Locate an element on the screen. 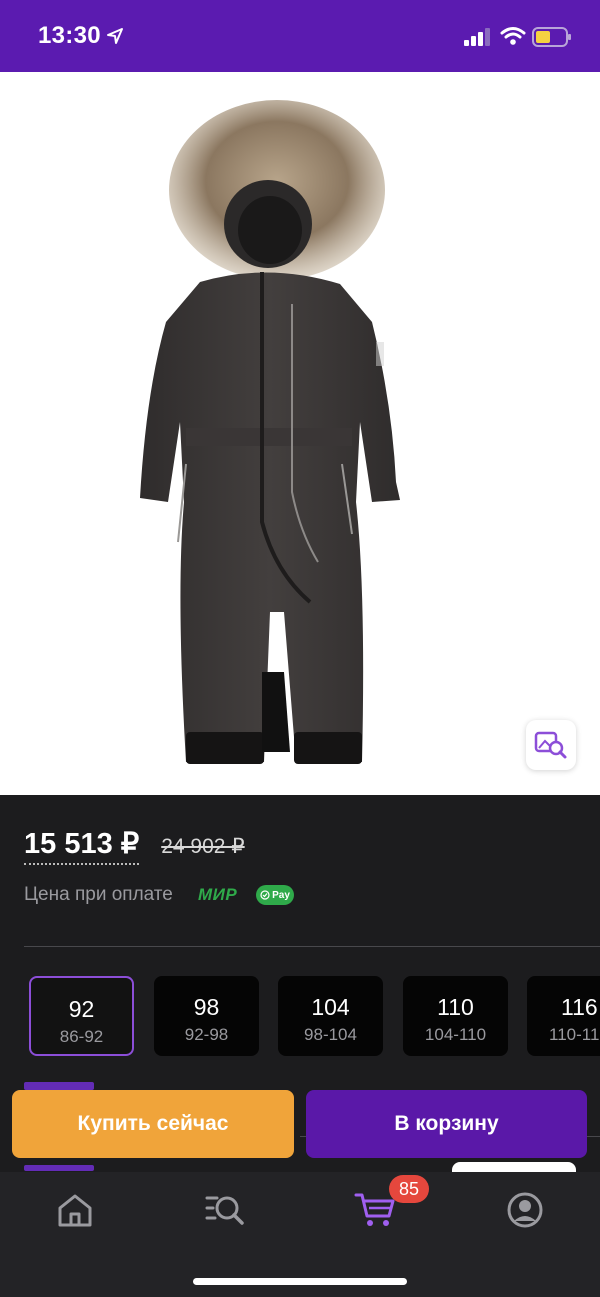 This screenshot has width=600, height=1297. status-bar: 13:30 is located at coordinates (300, 36).